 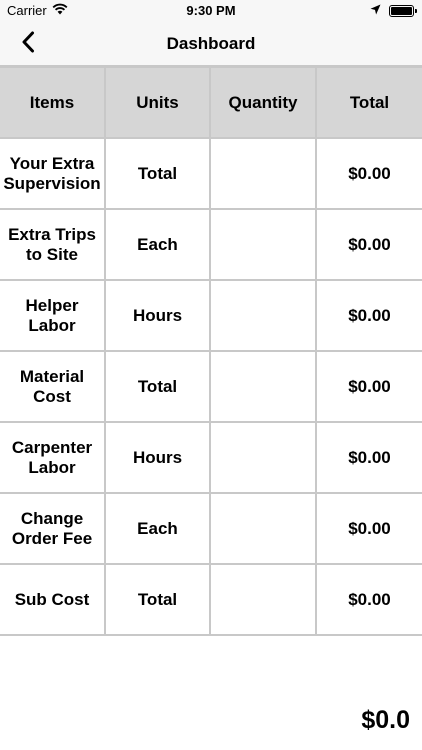 I want to click on status-right, so click(x=393, y=10).